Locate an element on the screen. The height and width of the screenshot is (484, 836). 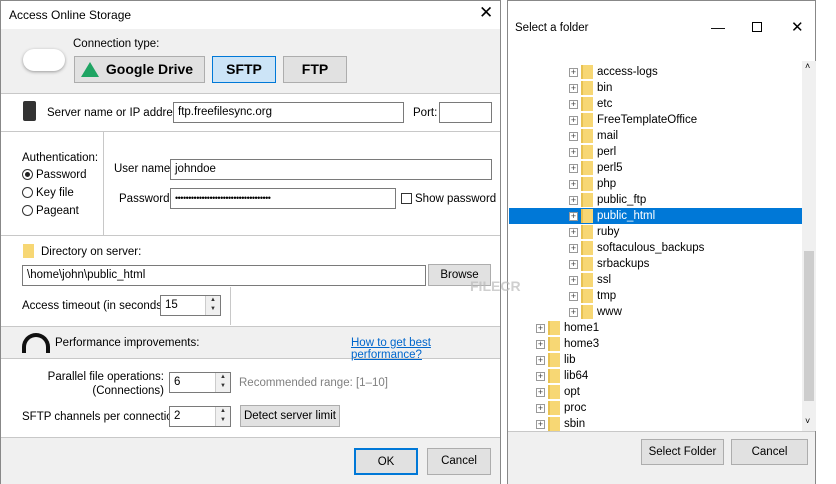
password-label: Password: is located at coordinates (146, 199).